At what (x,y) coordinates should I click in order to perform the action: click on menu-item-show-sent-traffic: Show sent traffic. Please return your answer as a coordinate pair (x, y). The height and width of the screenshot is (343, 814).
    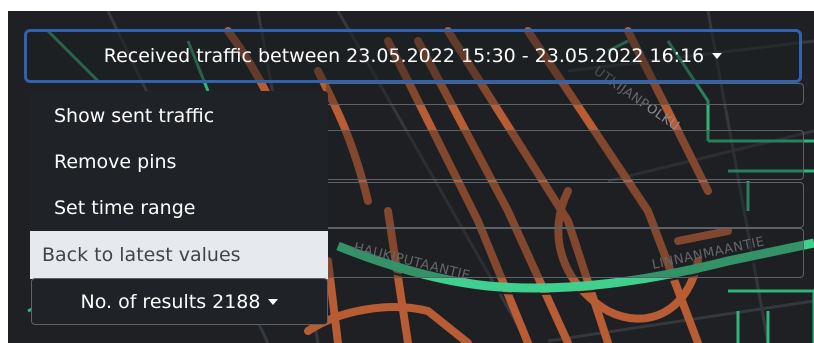
    Looking at the image, I should click on (179, 116).